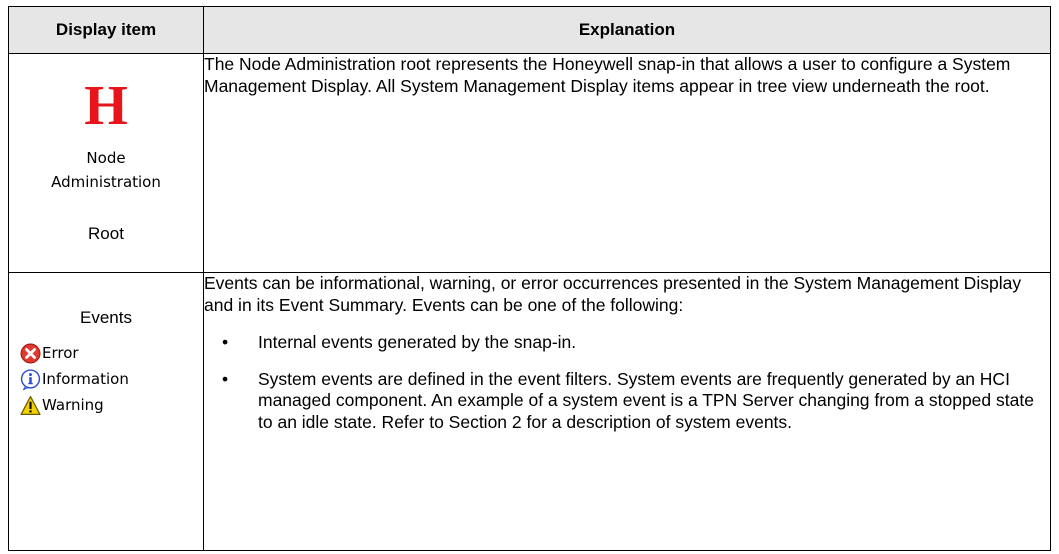  Describe the element at coordinates (106, 317) in the screenshot. I see `item-caption: Events` at that location.